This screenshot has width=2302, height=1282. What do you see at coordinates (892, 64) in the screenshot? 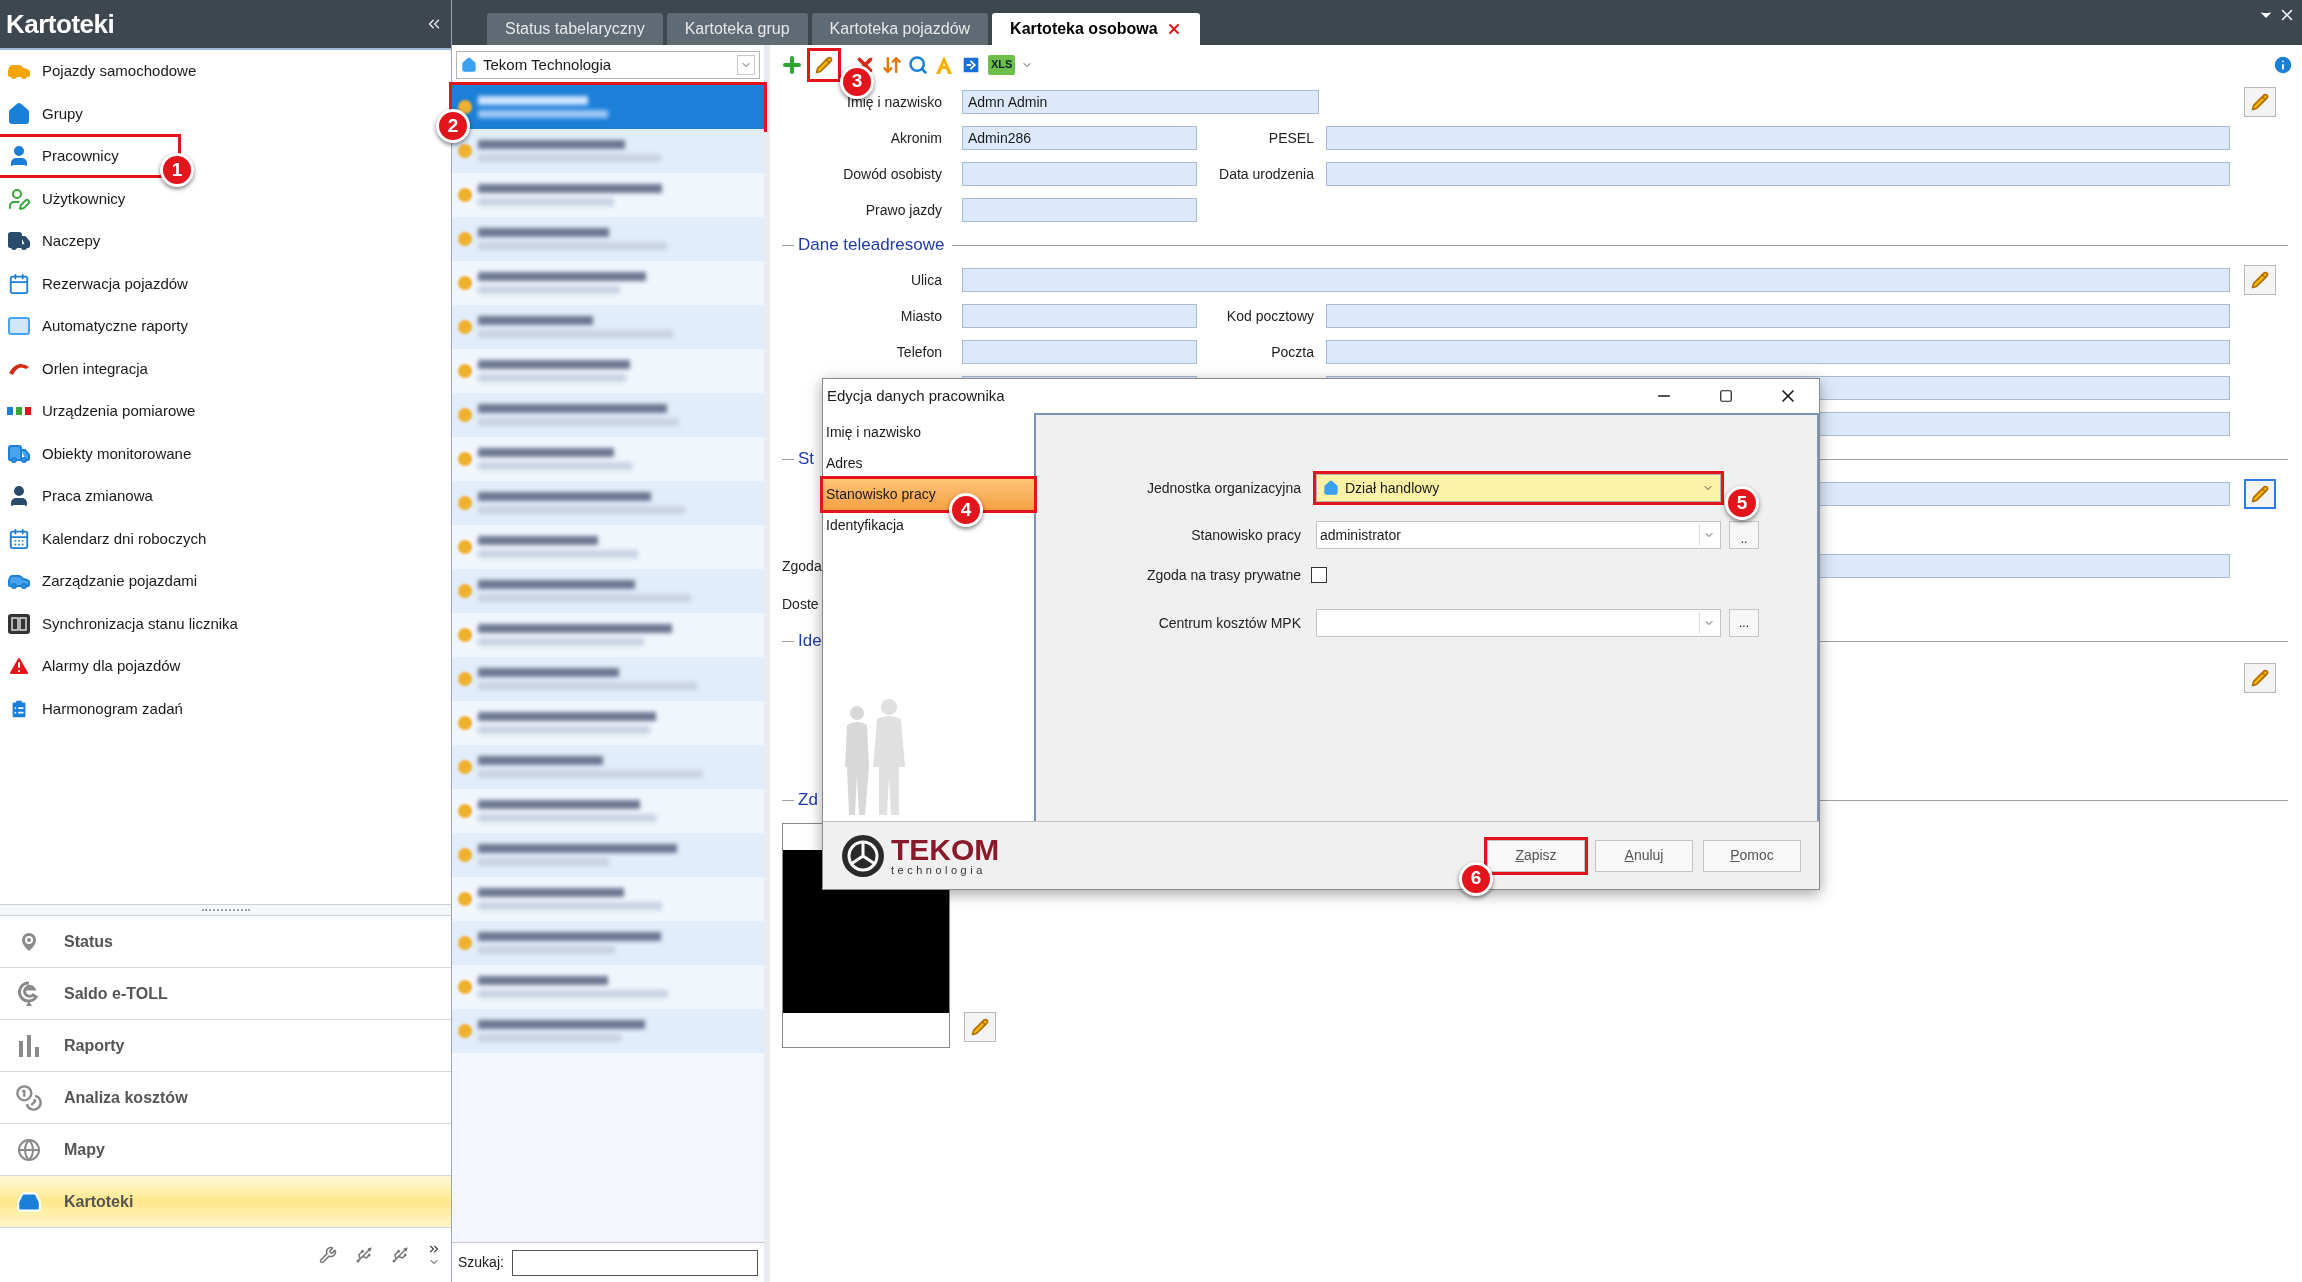
I see `sort-arrows-icon` at bounding box center [892, 64].